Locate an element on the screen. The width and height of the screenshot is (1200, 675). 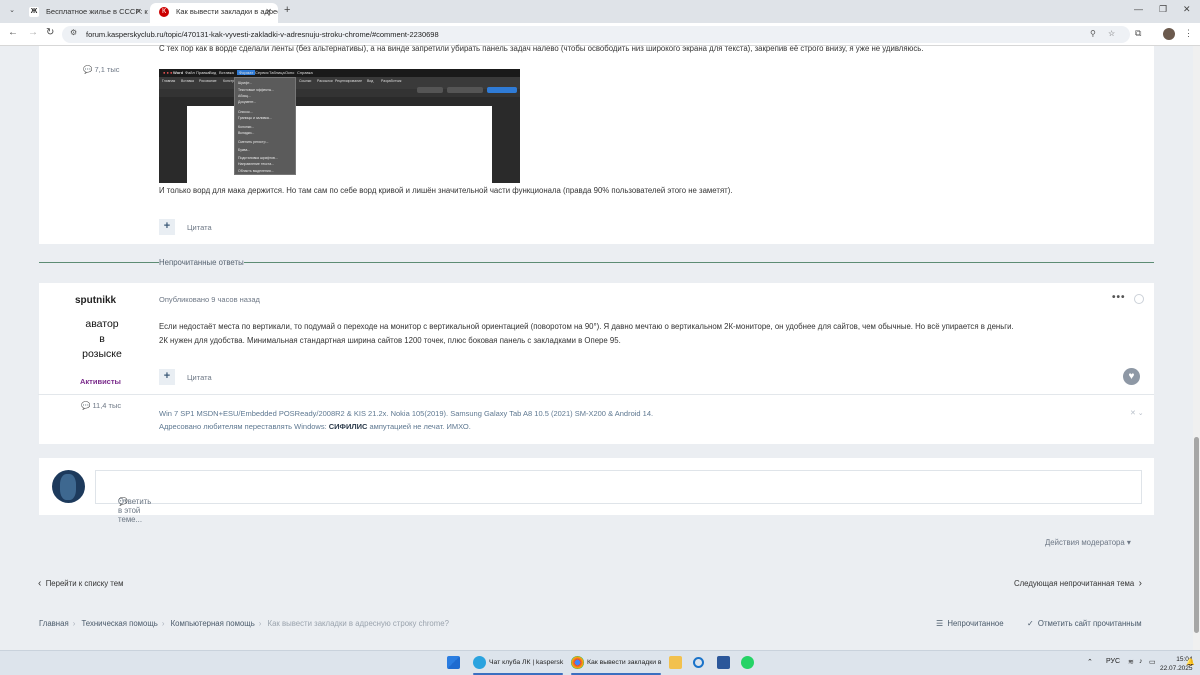
taskbar-item-chrome-label: Как вывести закладки в is located at coordinates (624, 662).